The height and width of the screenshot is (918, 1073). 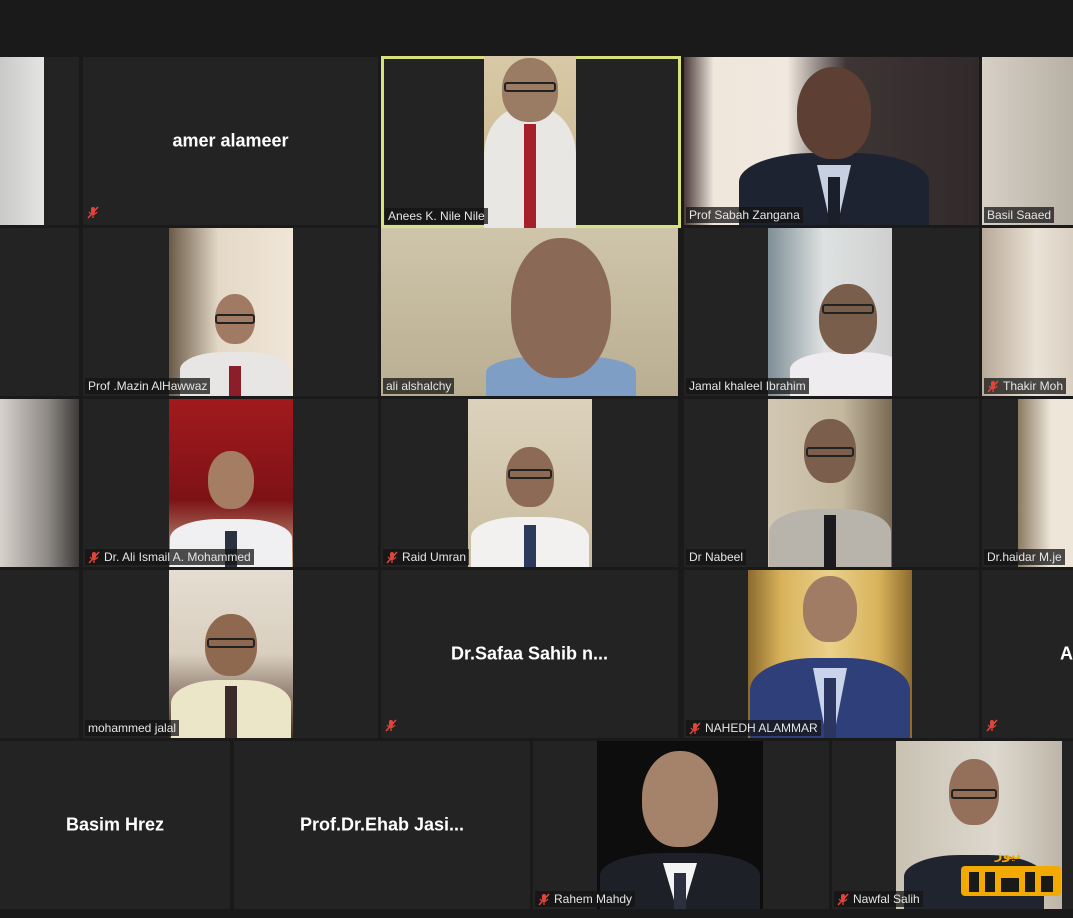 I want to click on participant-name: Prof .Mazin AlHawwaz, so click(x=148, y=386).